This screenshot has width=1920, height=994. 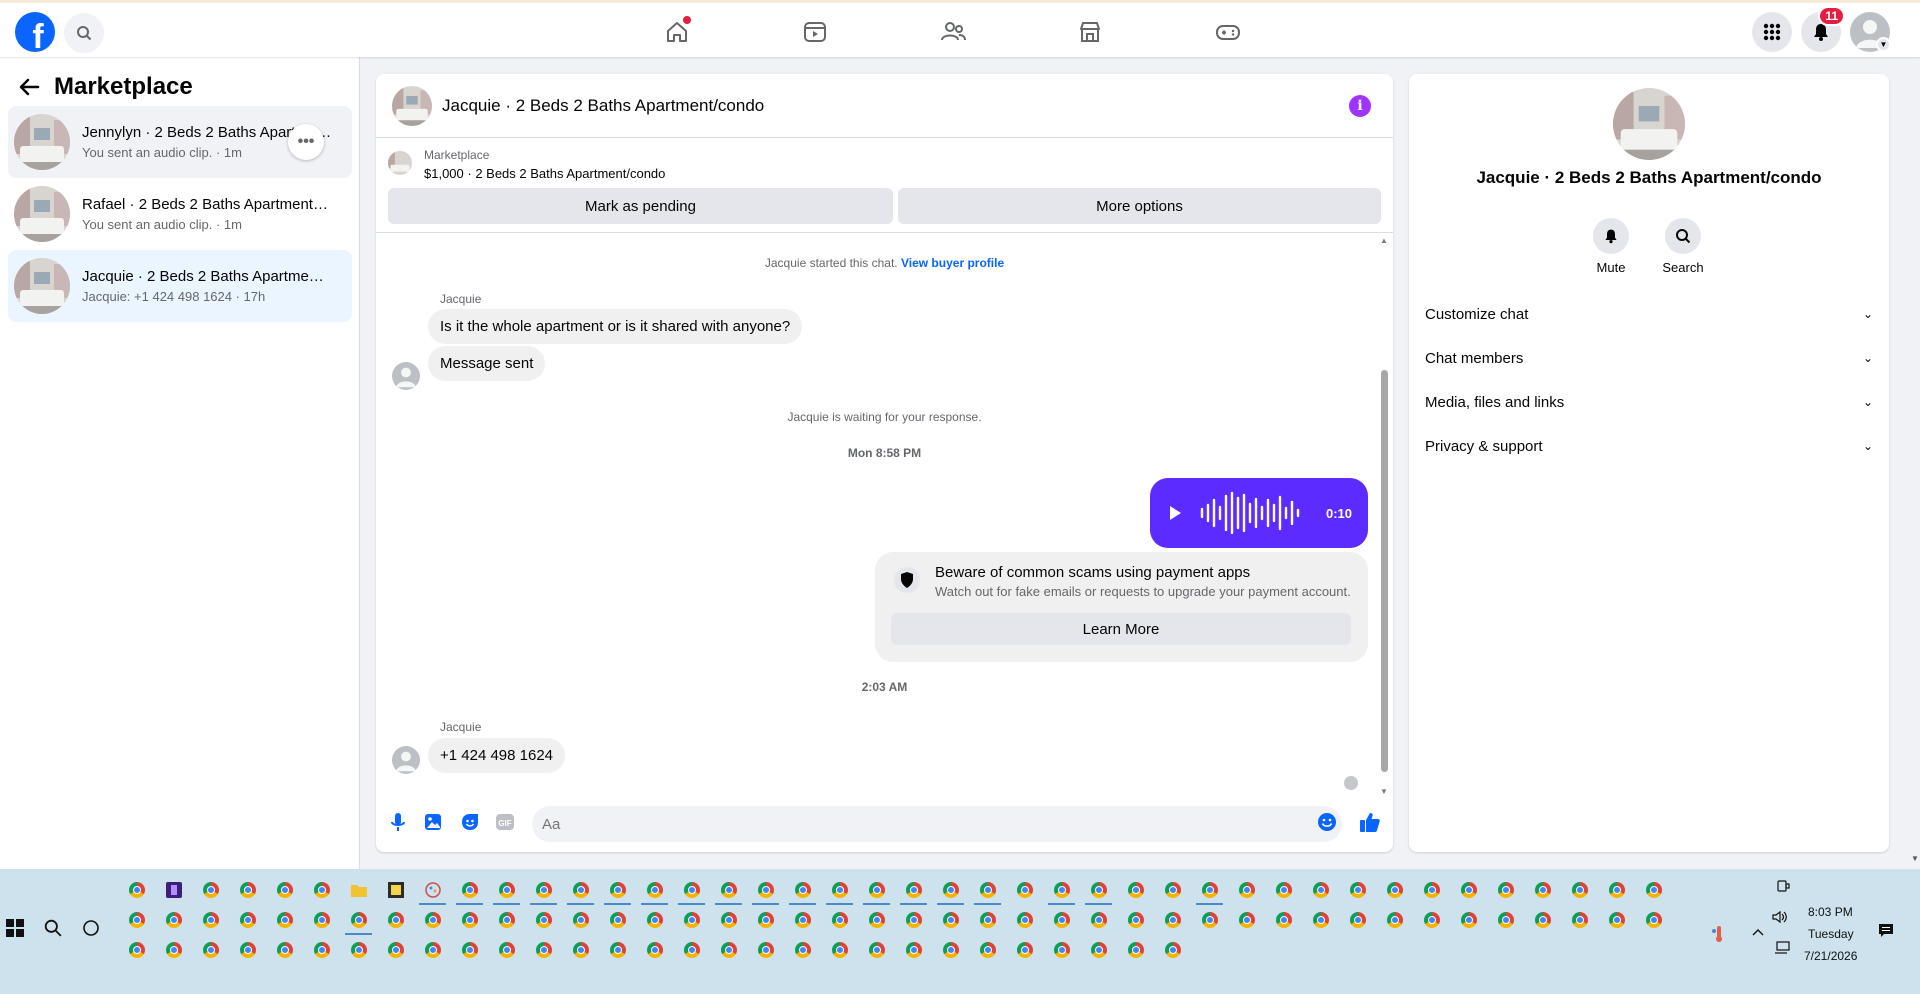 What do you see at coordinates (1384, 240) in the screenshot?
I see `scroll-up-arrow-icon: ▲` at bounding box center [1384, 240].